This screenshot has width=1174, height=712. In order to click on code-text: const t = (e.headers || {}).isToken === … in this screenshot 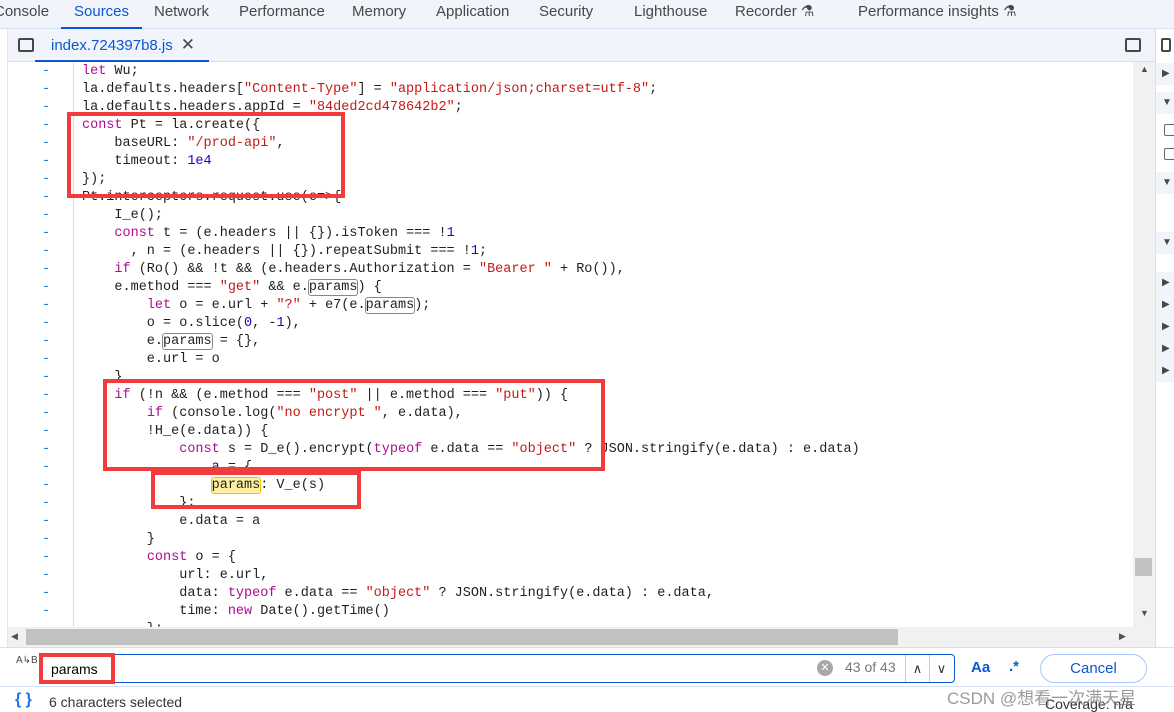, I will do `click(284, 233)`.